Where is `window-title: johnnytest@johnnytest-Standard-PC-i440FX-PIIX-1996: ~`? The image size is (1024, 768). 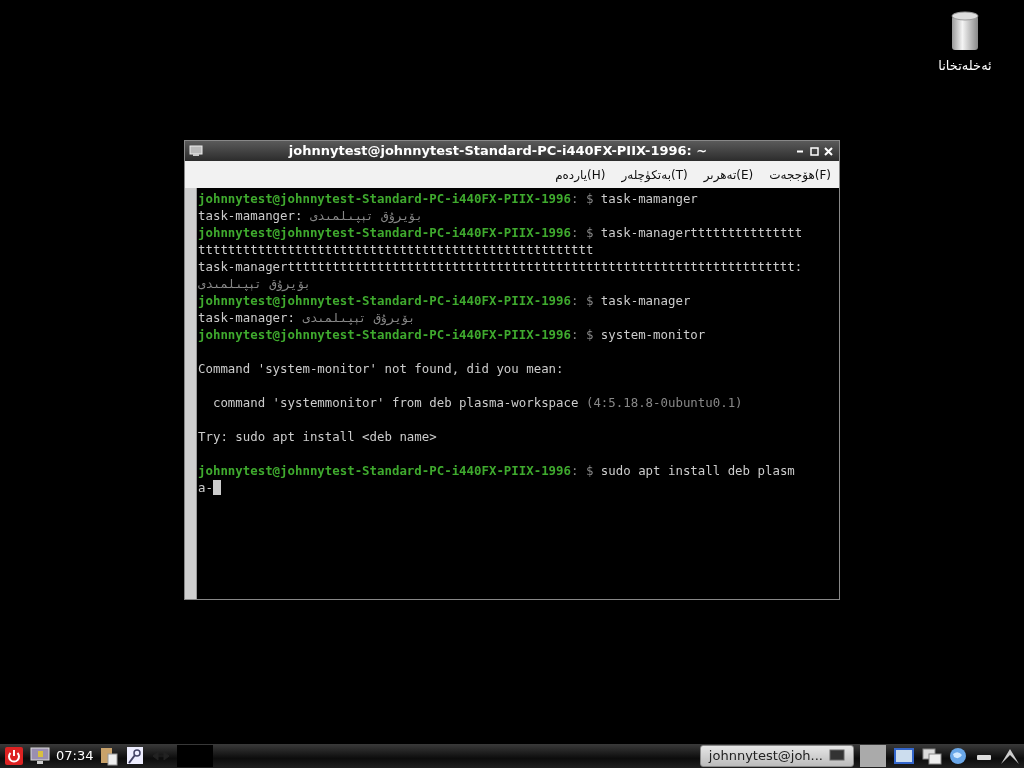
window-title: johnnytest@johnnytest-Standard-PC-i440FX-PIIX-1996: ~ is located at coordinates (498, 151).